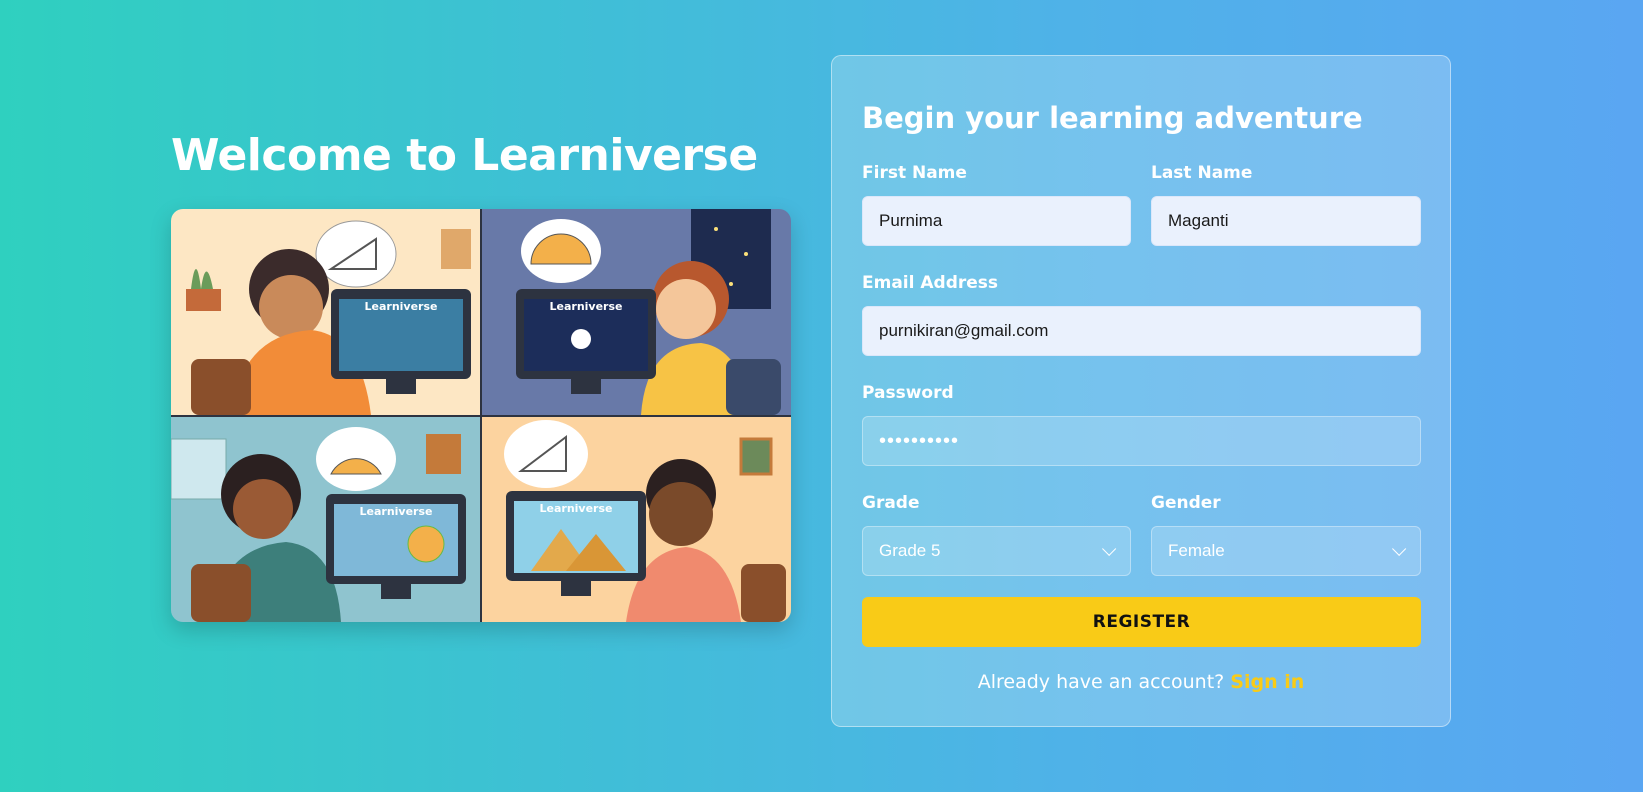  What do you see at coordinates (1101, 682) in the screenshot?
I see `signin-prompt: Already have an account?` at bounding box center [1101, 682].